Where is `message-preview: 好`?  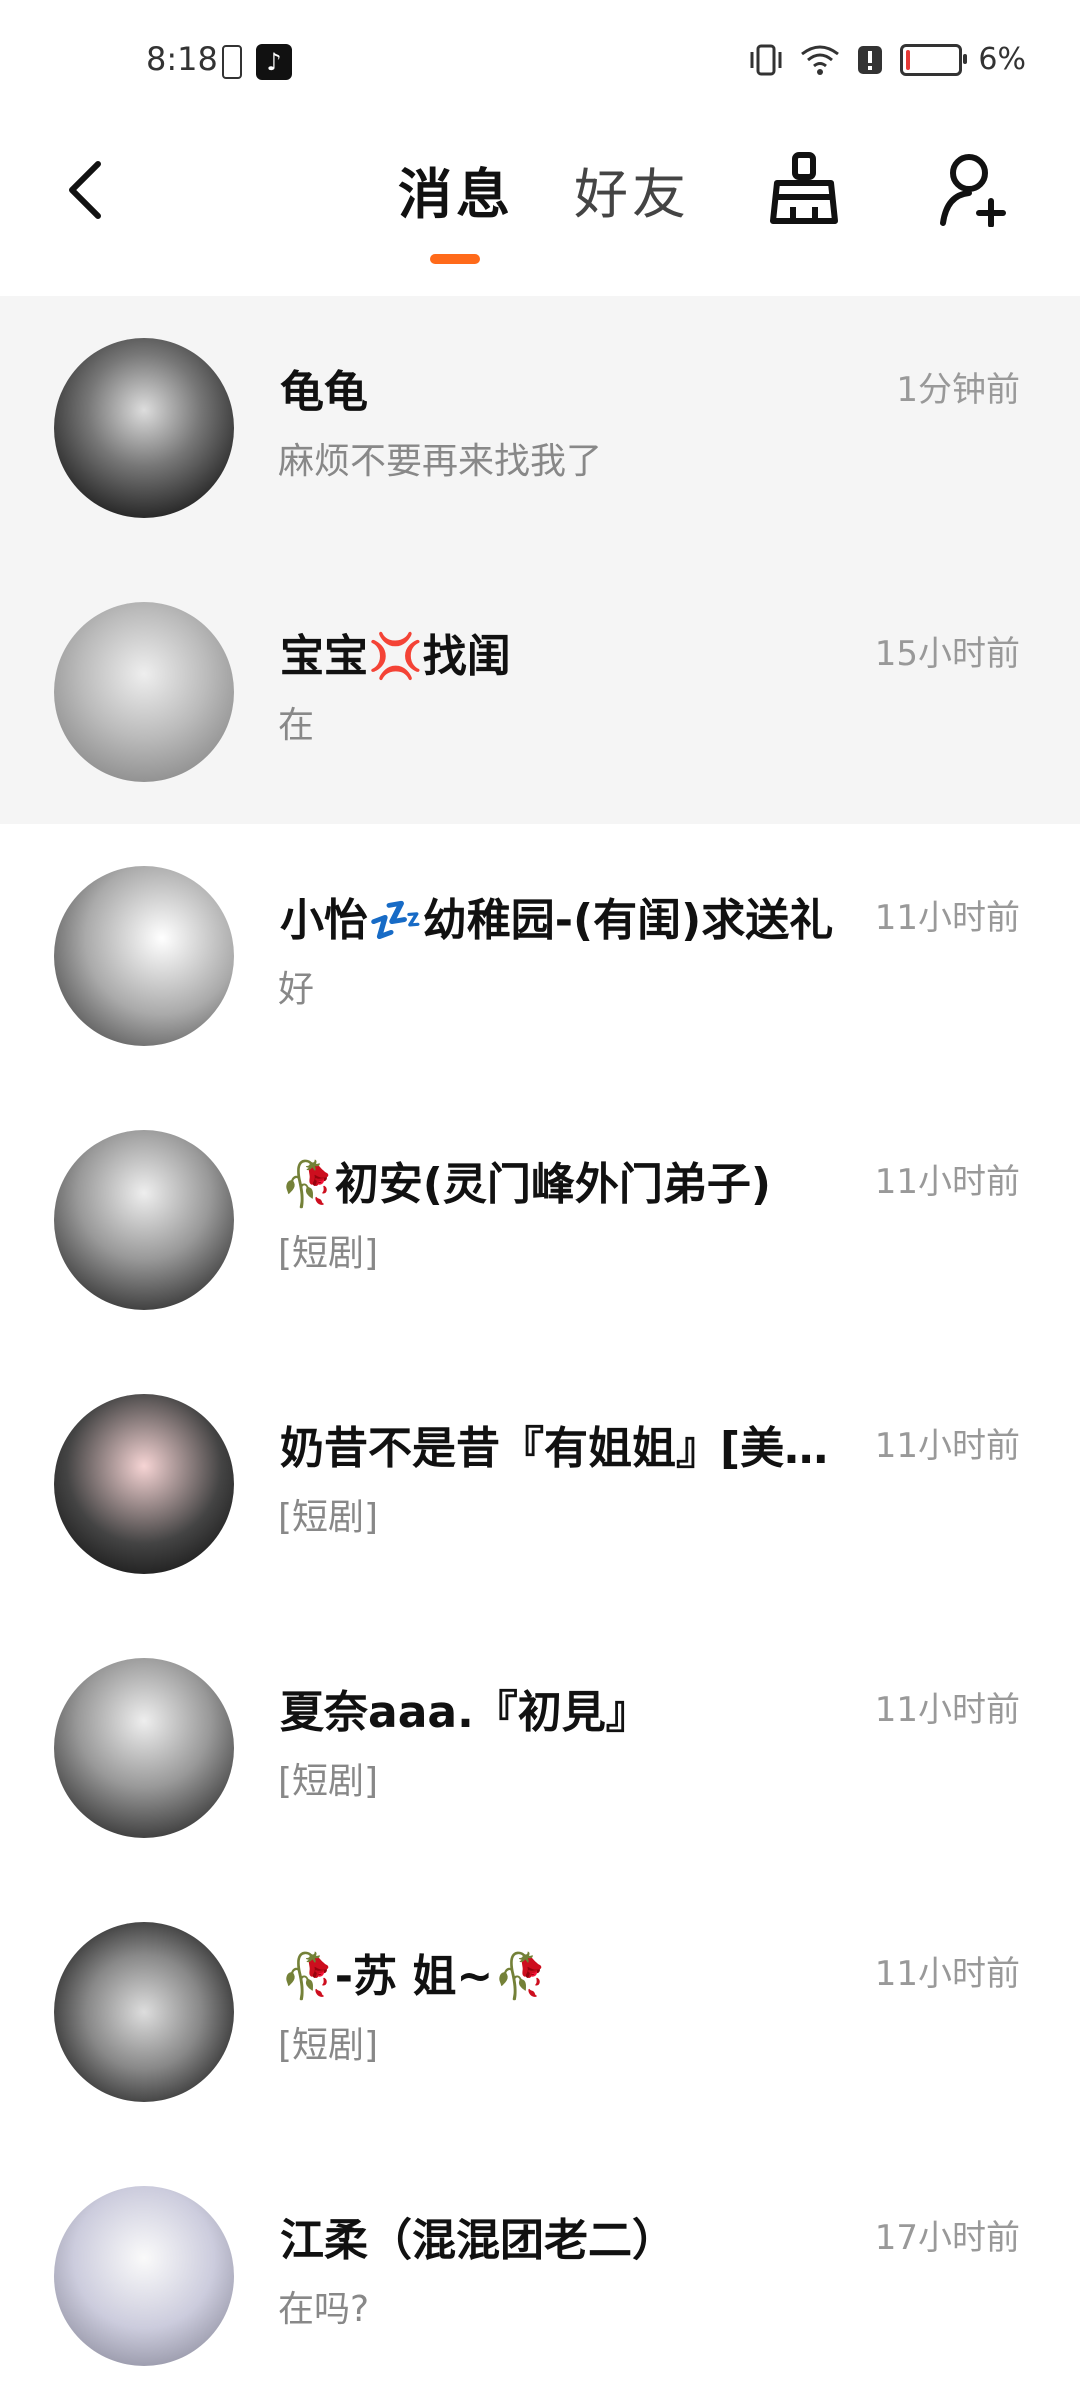 message-preview: 好 is located at coordinates (296, 989).